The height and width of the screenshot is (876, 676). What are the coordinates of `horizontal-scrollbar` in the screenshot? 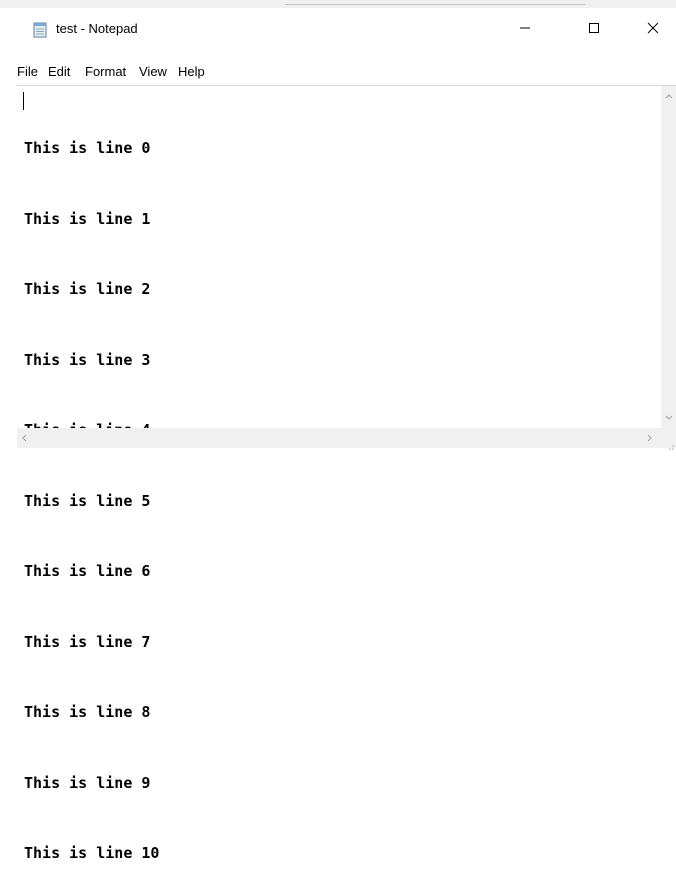 It's located at (339, 438).